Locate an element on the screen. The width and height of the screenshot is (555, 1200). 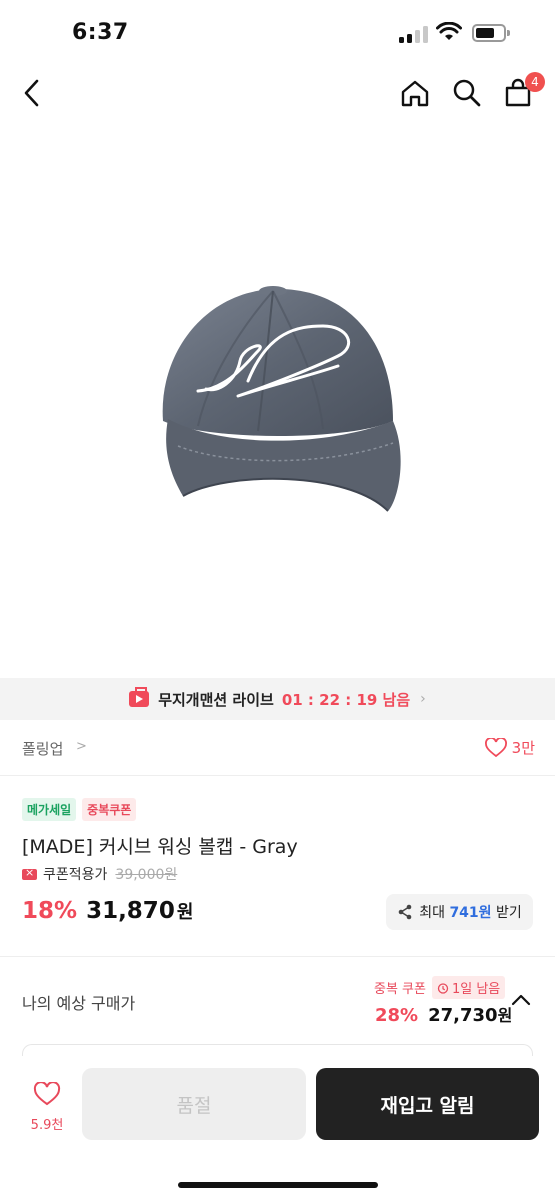
chevron-up-icon is located at coordinates (521, 1000).